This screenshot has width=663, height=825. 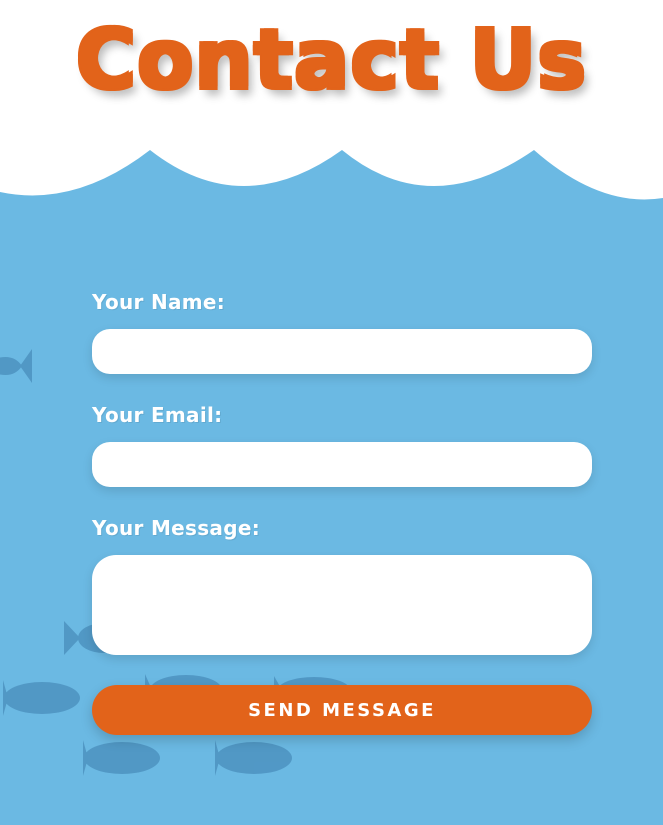 I want to click on page-title: Contact Us, so click(x=331, y=60).